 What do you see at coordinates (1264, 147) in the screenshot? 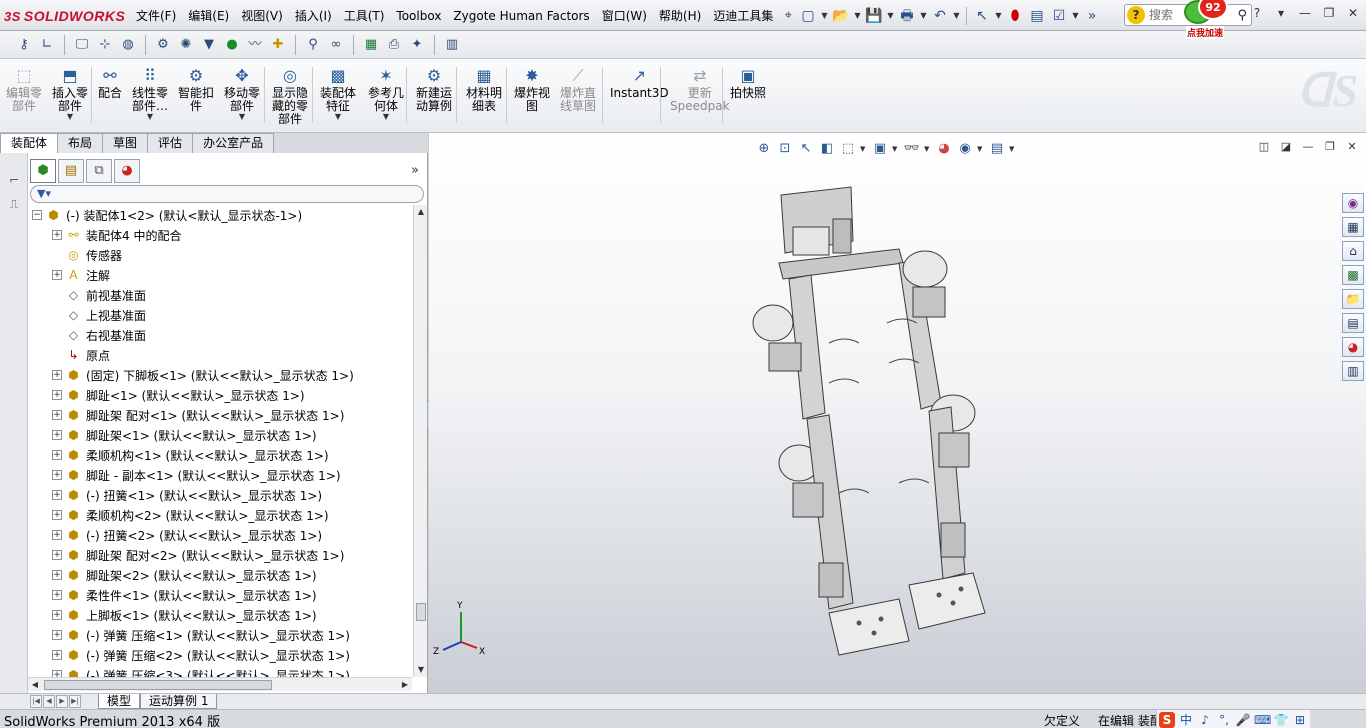
I see `tile-left-icon: ◫` at bounding box center [1264, 147].